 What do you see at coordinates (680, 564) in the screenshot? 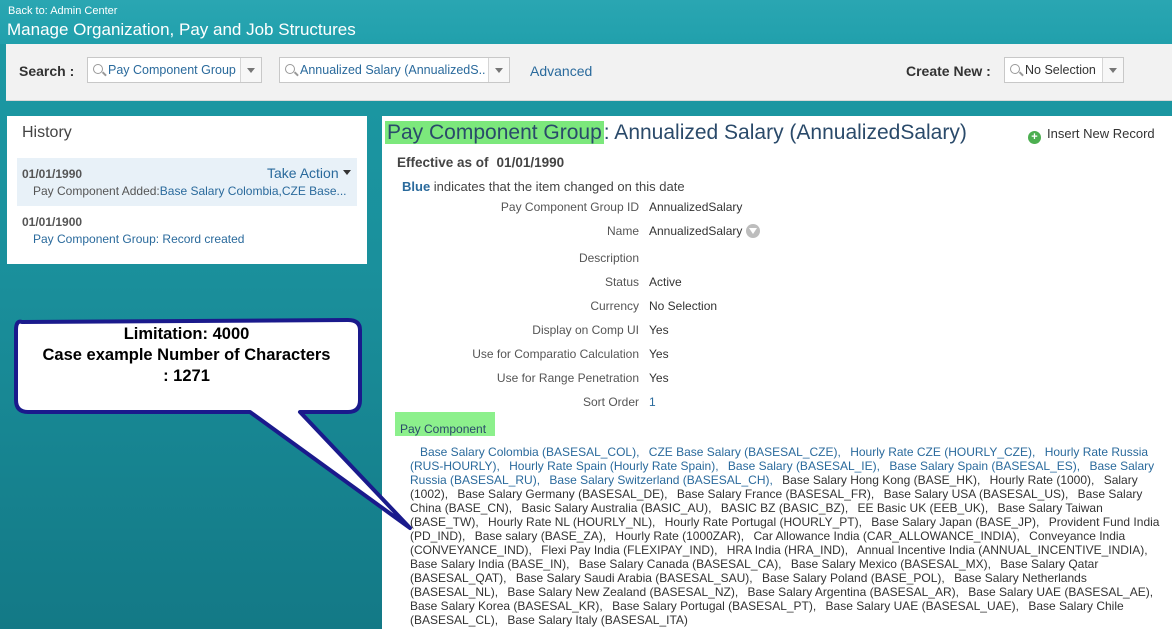
I see `pay-component-item: Base Salary Canada (BASESAL_CA),` at bounding box center [680, 564].